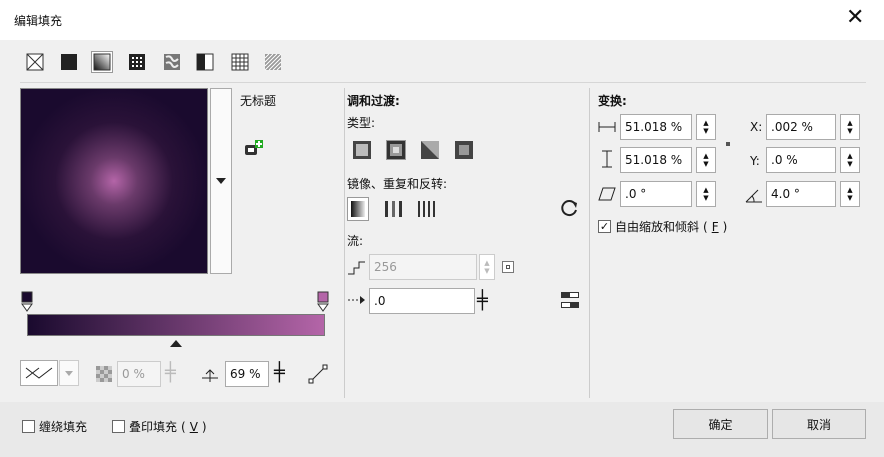 This screenshot has height=457, width=884. I want to click on steps-spinner: ▲ ▼, so click(487, 267).